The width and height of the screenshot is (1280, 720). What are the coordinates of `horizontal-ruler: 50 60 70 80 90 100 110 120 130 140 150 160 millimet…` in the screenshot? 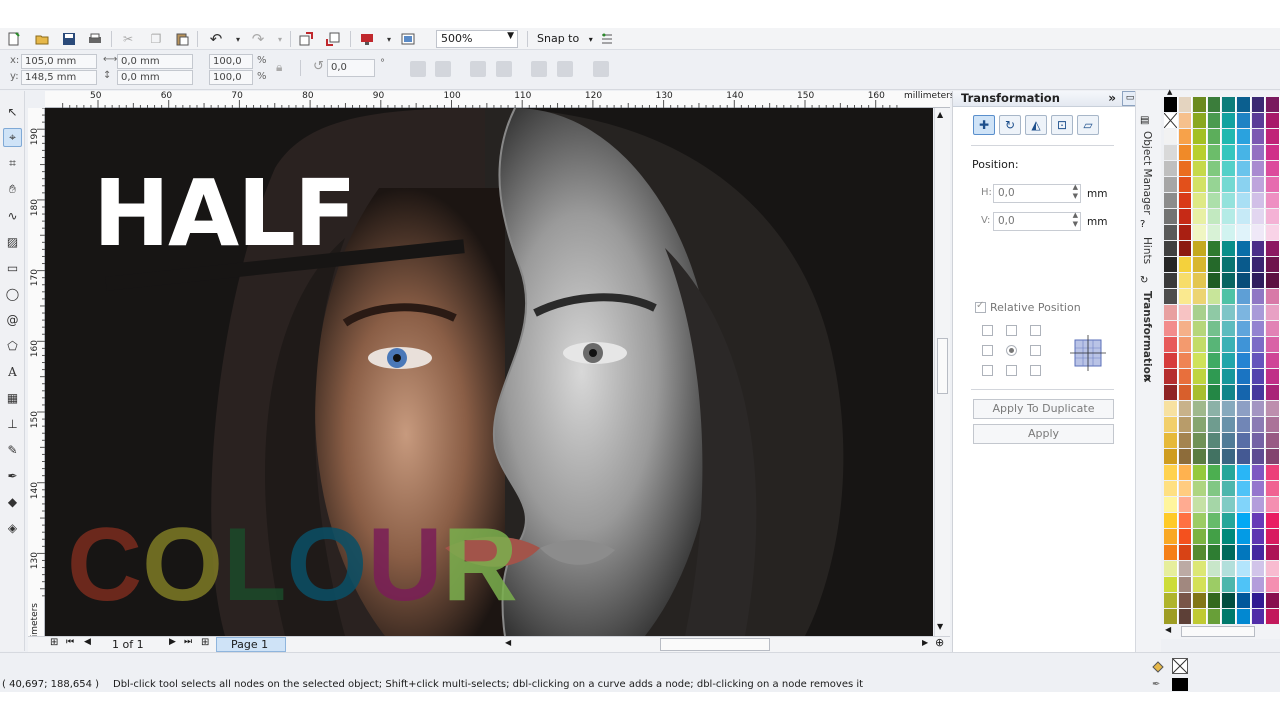 It's located at (500, 99).